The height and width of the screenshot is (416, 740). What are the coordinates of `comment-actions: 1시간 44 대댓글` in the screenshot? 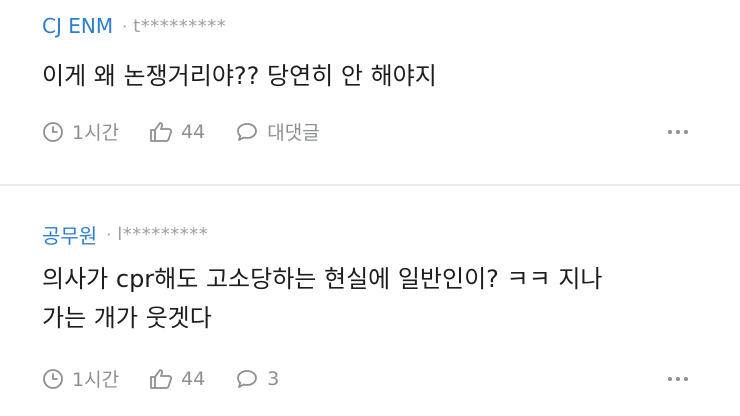 It's located at (196, 131).